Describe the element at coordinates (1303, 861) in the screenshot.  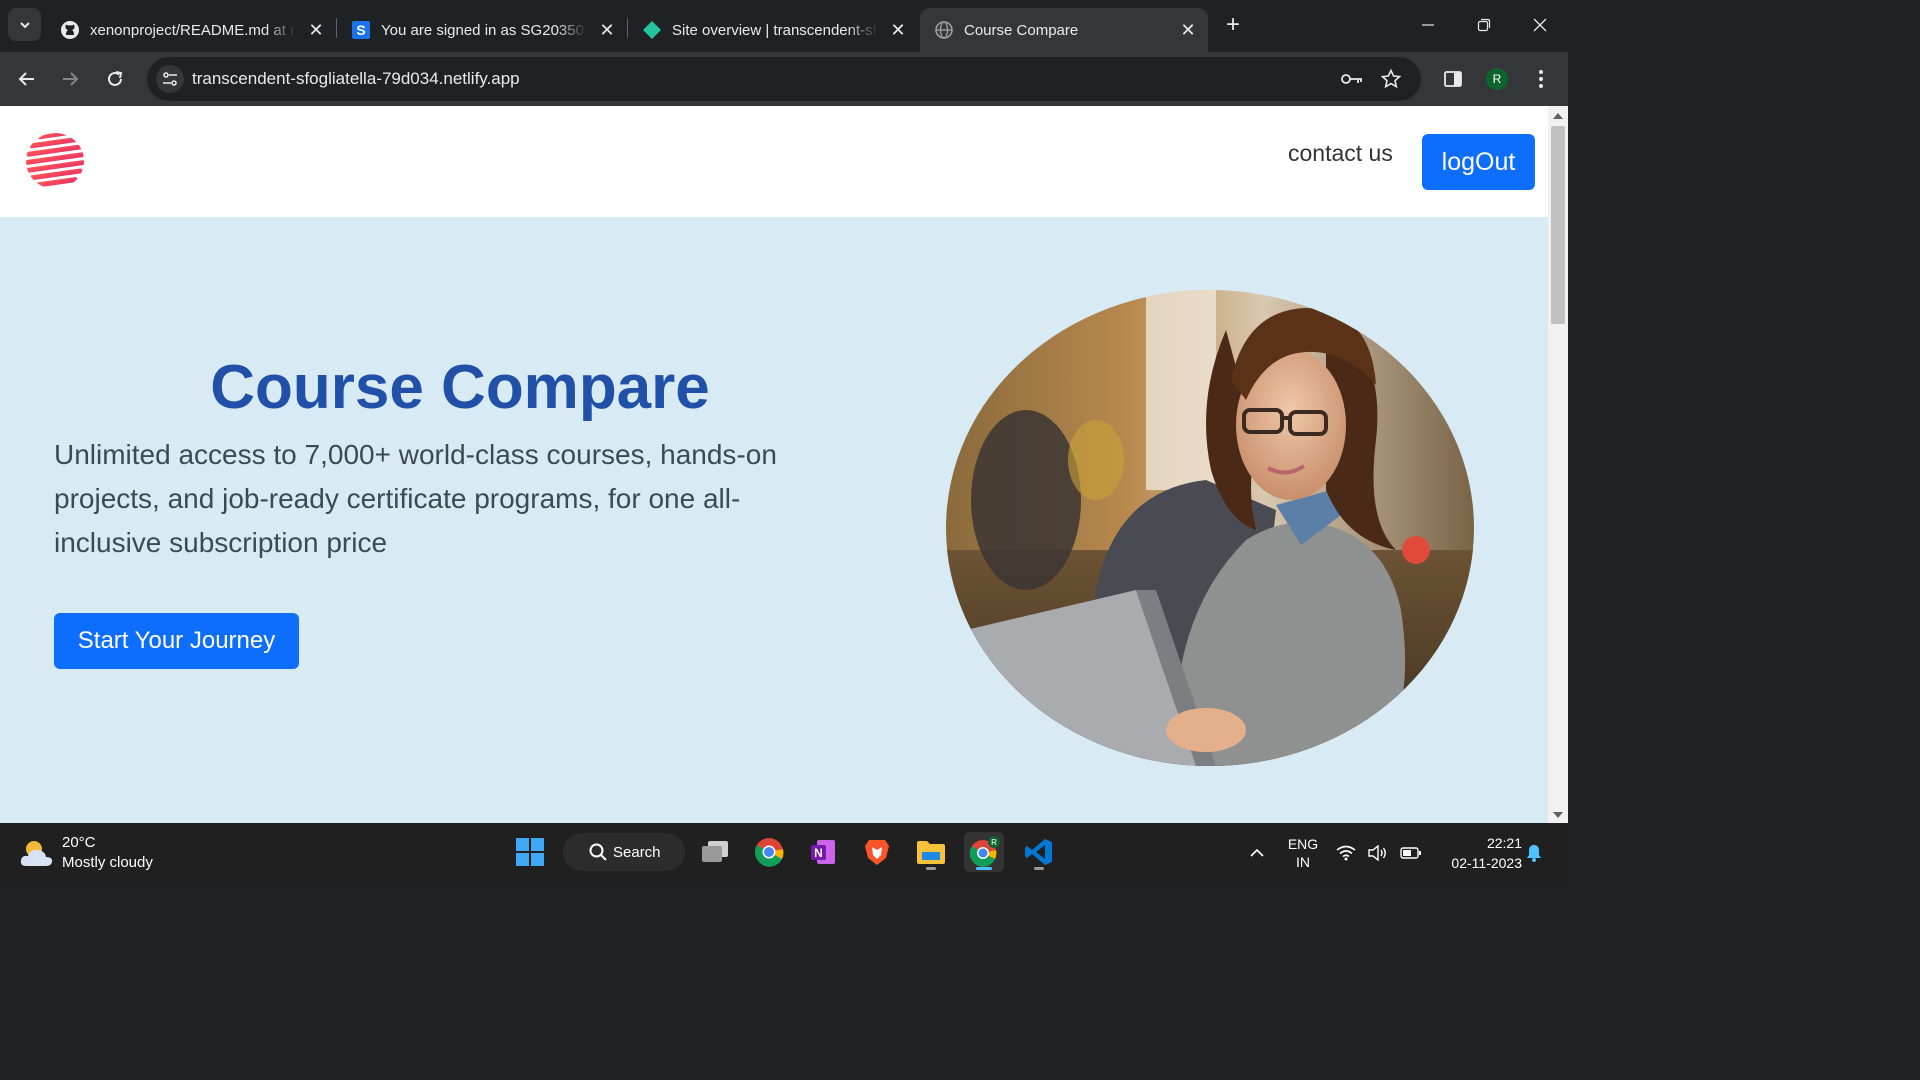
I see `language-region: IN` at that location.